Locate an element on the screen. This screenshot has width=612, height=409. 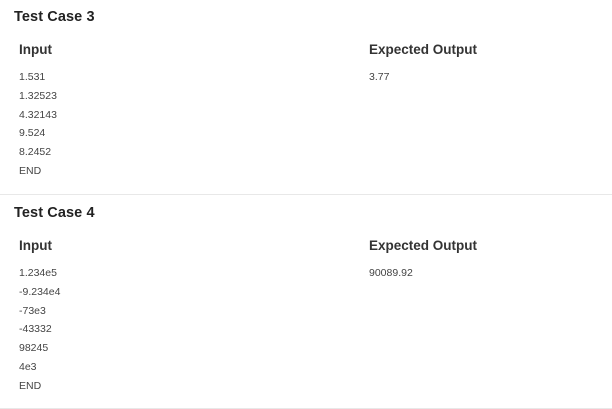
expected-output-lines: 3.77 is located at coordinates (379, 77).